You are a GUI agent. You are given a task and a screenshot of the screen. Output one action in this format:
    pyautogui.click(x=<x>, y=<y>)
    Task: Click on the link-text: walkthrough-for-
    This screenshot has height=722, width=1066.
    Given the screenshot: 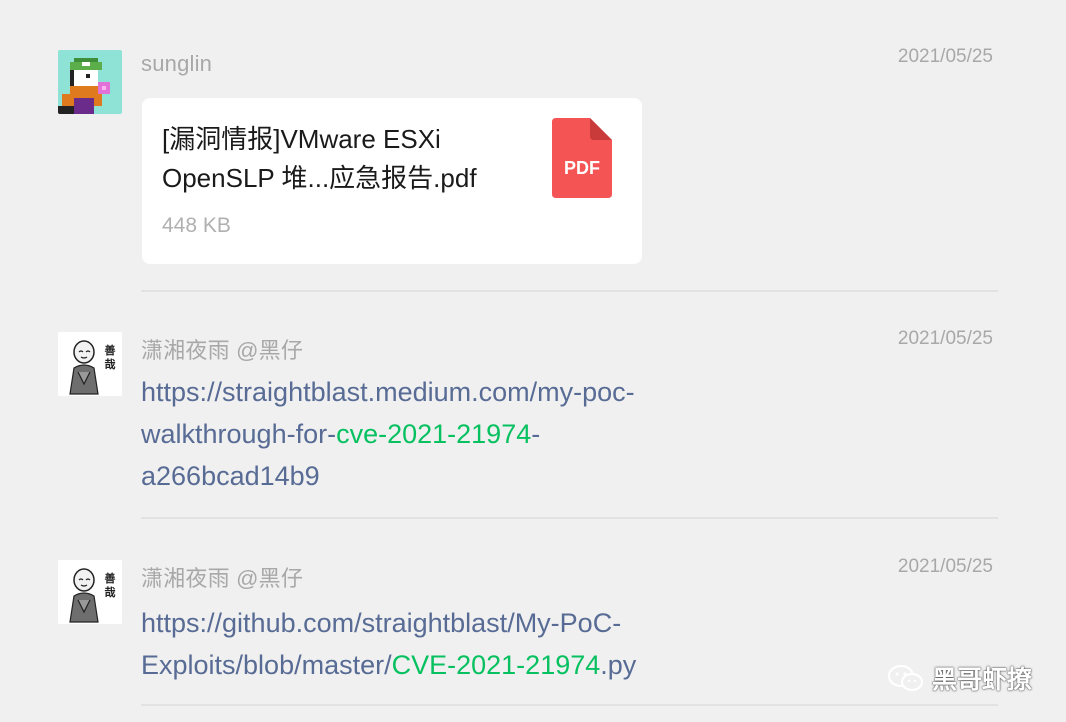 What is the action you would take?
    pyautogui.click(x=239, y=434)
    